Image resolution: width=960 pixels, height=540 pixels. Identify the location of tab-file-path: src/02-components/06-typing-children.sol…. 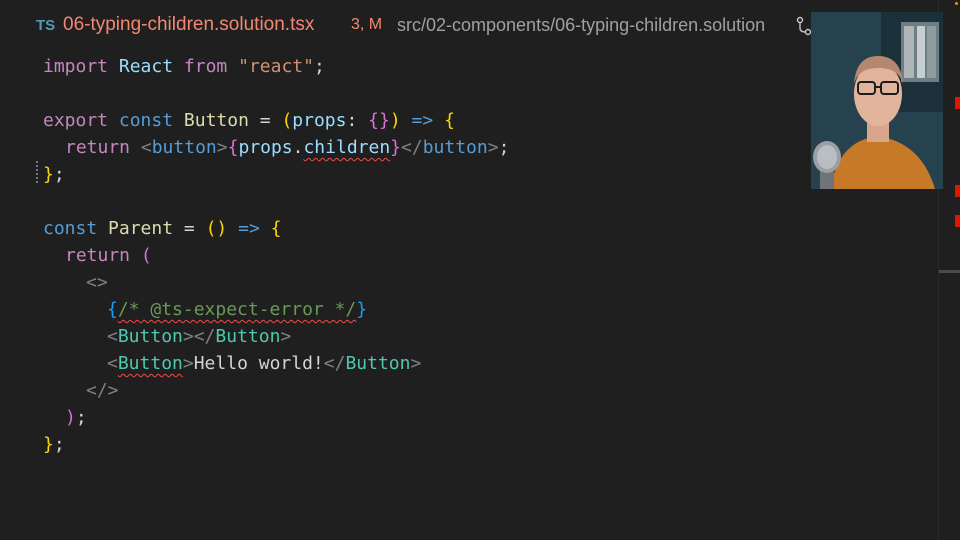
(581, 25).